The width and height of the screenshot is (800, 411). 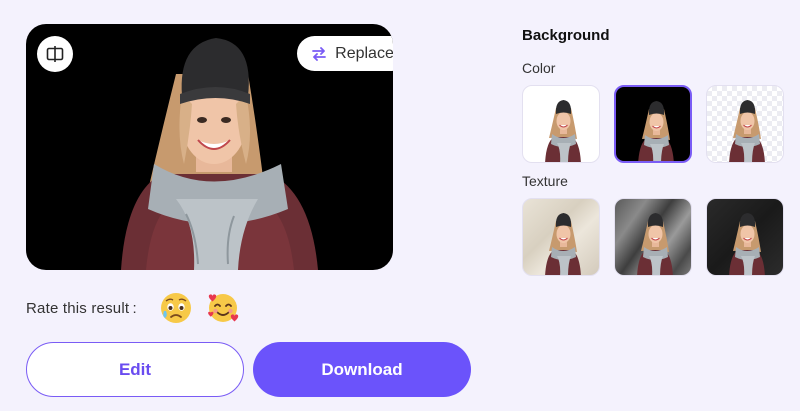 I want to click on replace-button: Replace, so click(x=345, y=53).